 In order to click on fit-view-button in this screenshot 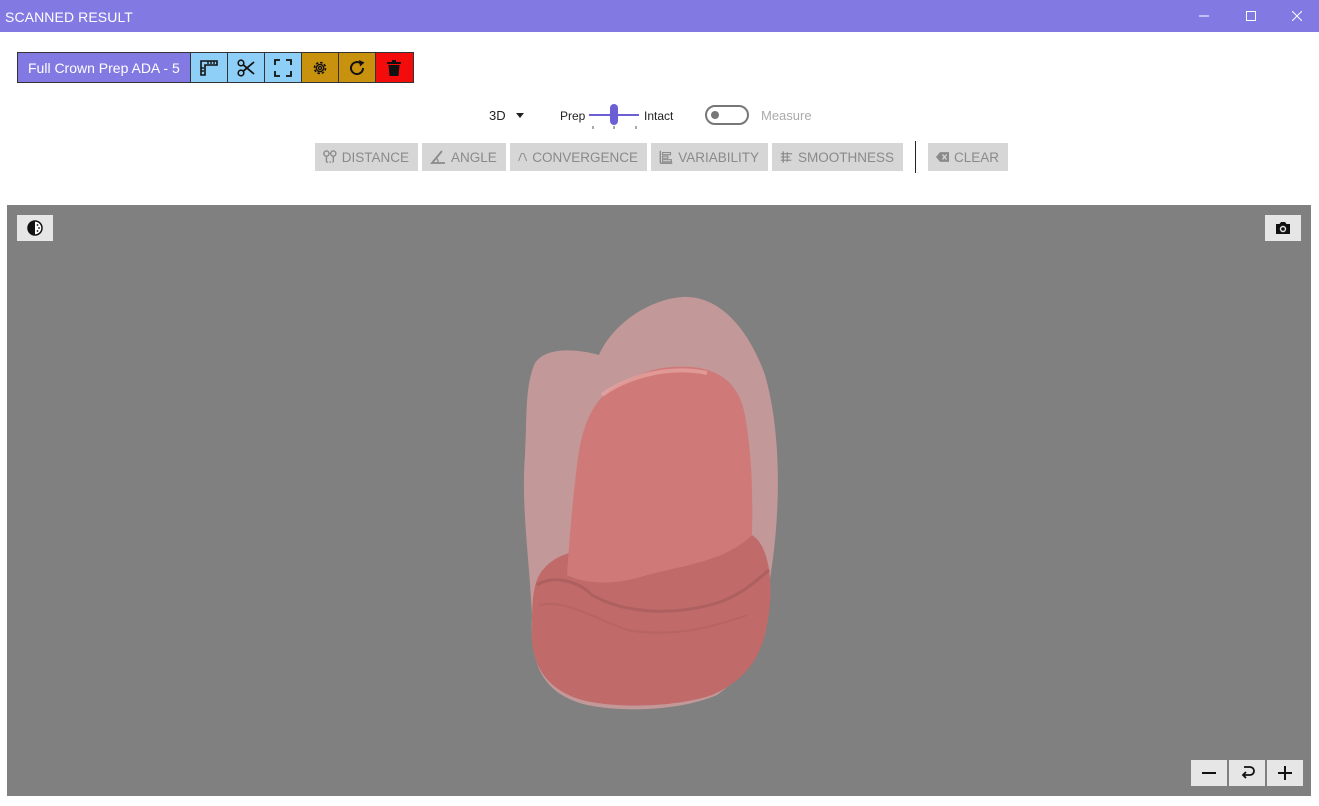, I will do `click(283, 67)`.